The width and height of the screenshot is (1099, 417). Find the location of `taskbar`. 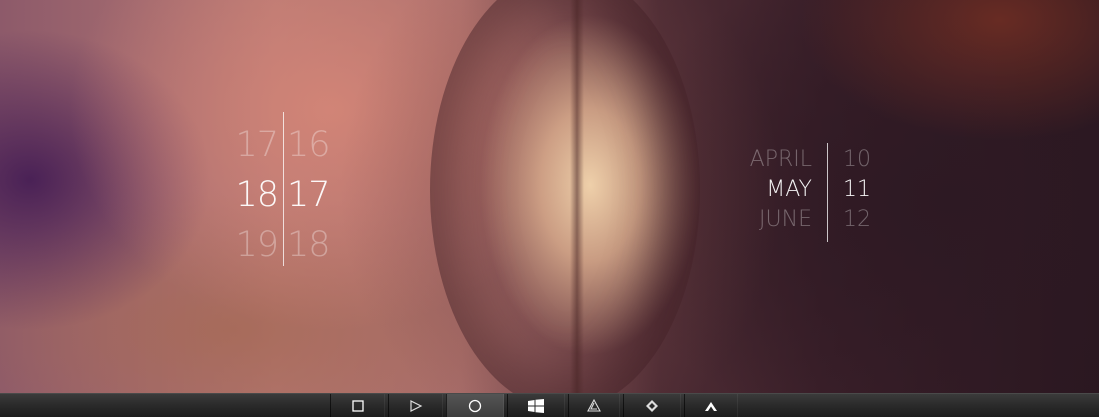

taskbar is located at coordinates (549, 405).